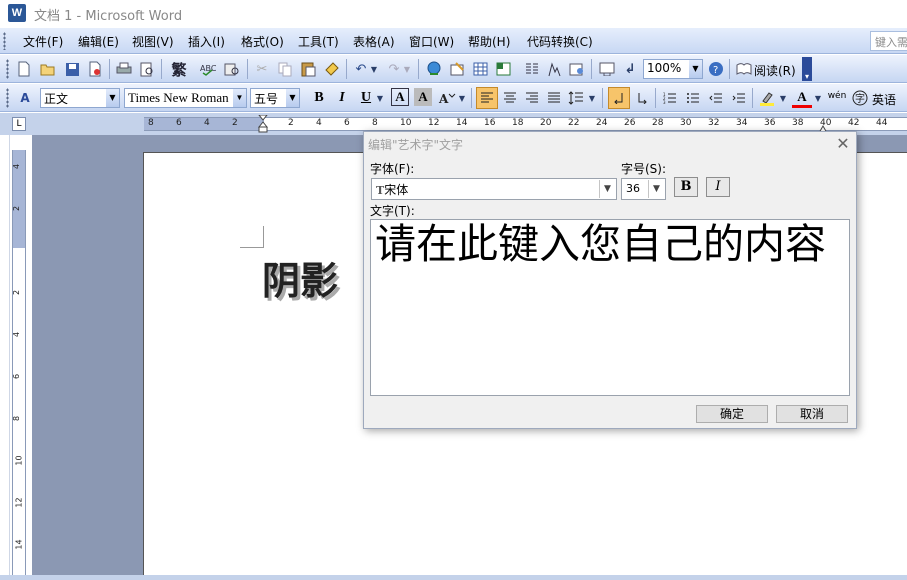 The image size is (907, 580). What do you see at coordinates (342, 98) in the screenshot?
I see `italic-button: I` at bounding box center [342, 98].